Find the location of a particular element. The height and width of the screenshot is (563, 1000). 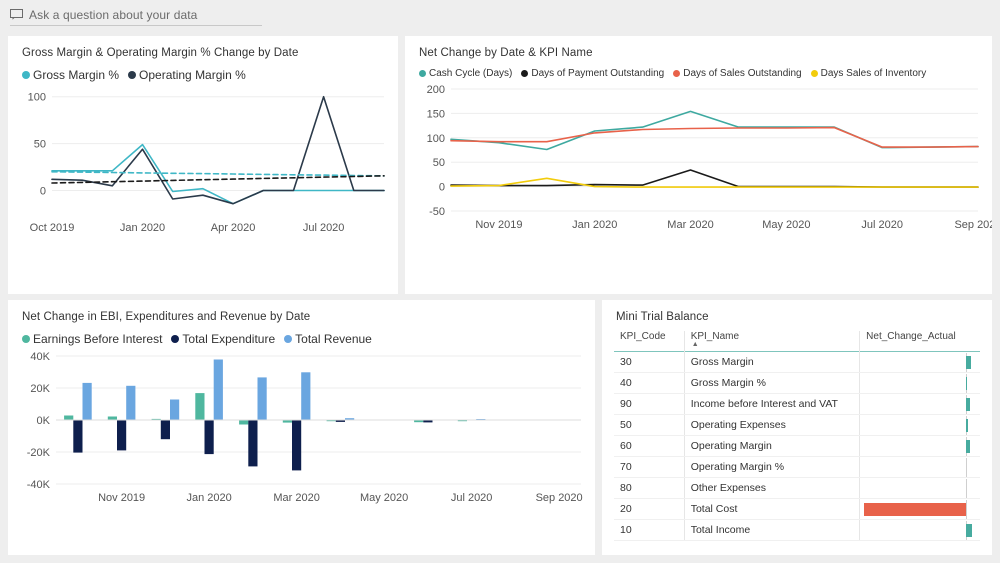

table-row: 20 Total Cost is located at coordinates (797, 509).